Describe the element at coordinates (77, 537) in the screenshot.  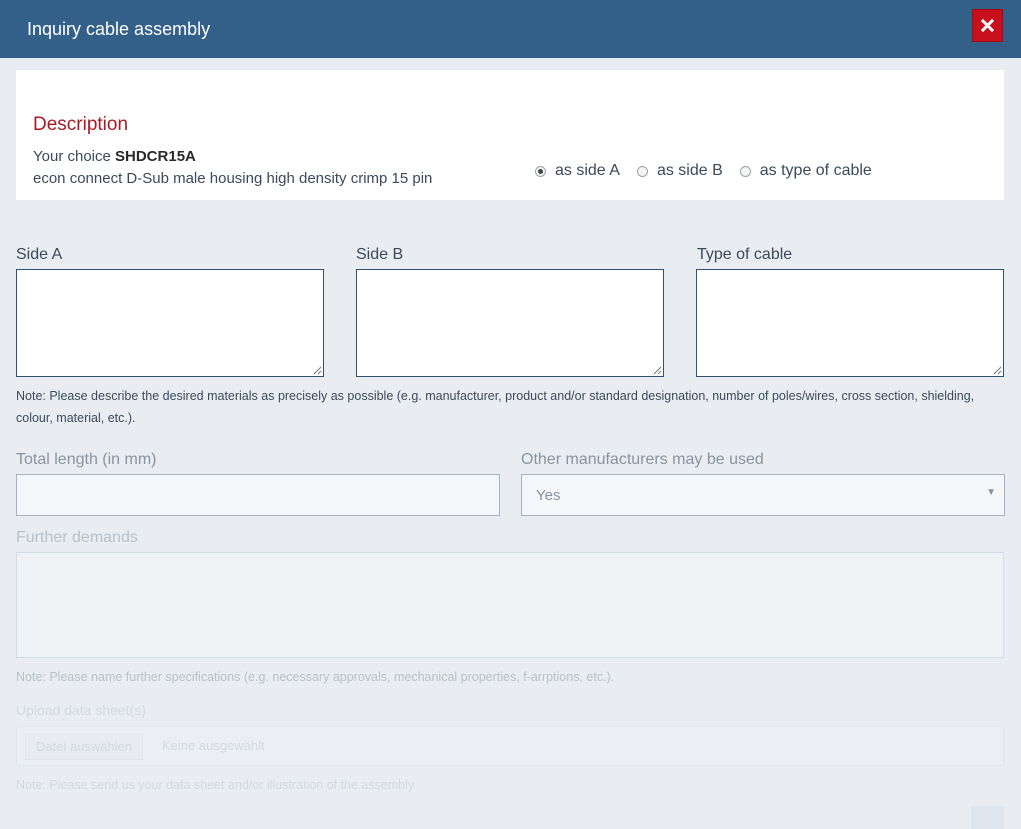
I see `further-demands-label: Further demands` at that location.